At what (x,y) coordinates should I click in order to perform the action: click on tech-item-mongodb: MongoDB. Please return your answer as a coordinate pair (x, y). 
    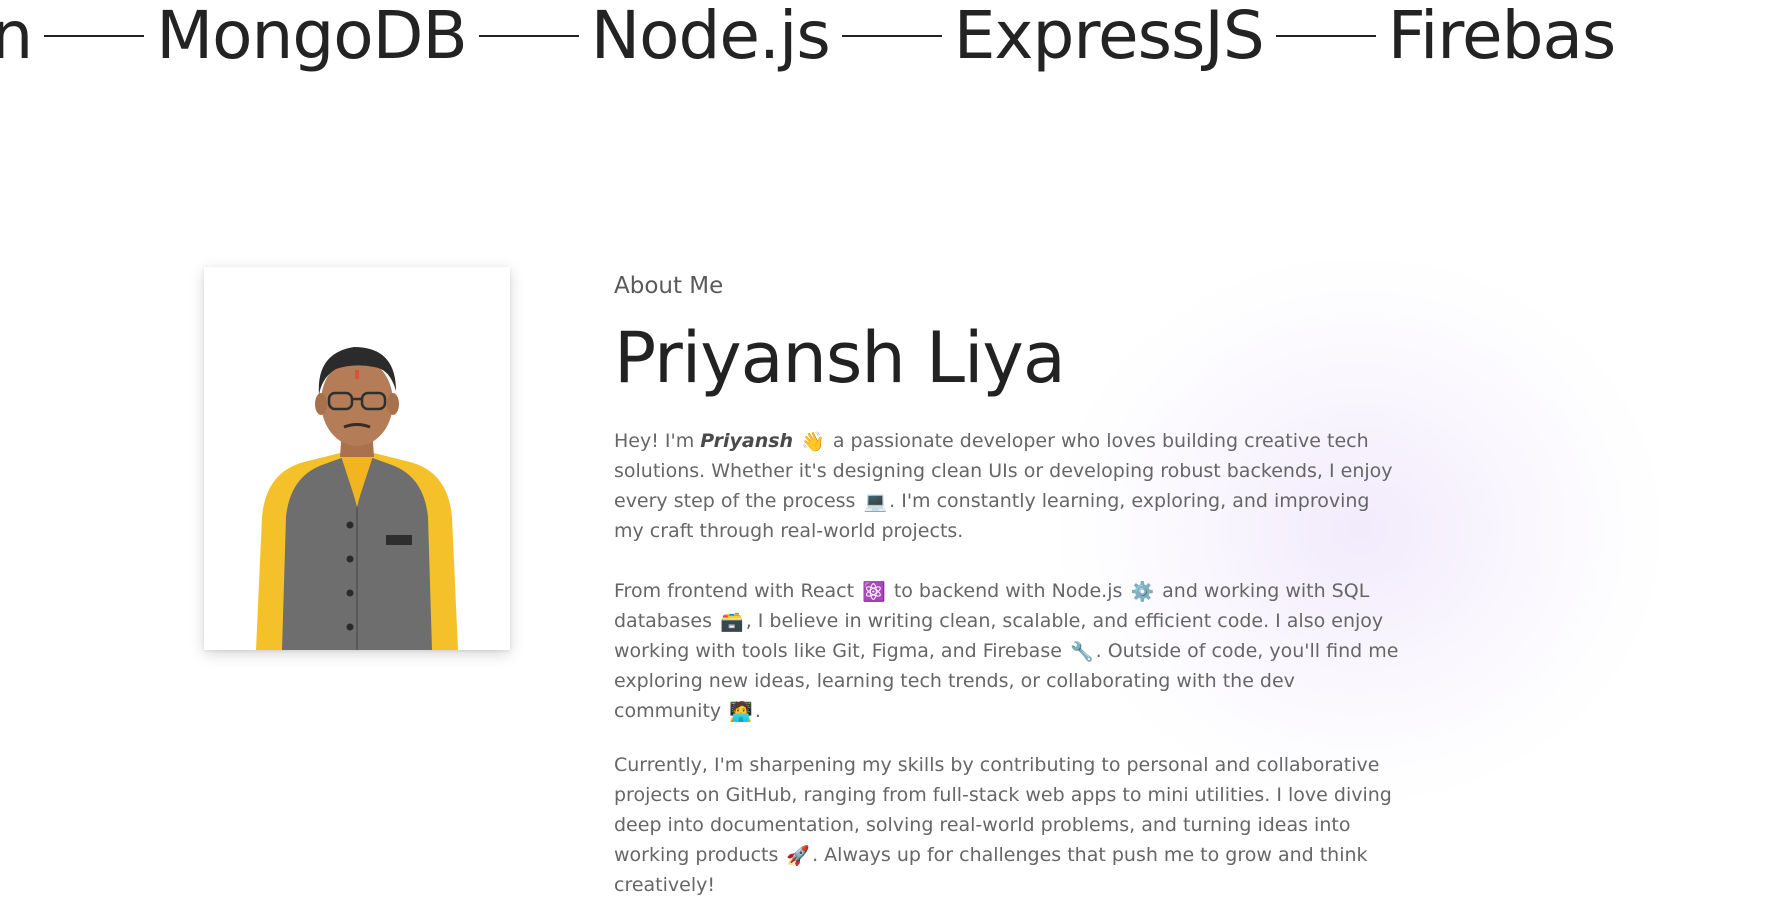
    Looking at the image, I should click on (312, 37).